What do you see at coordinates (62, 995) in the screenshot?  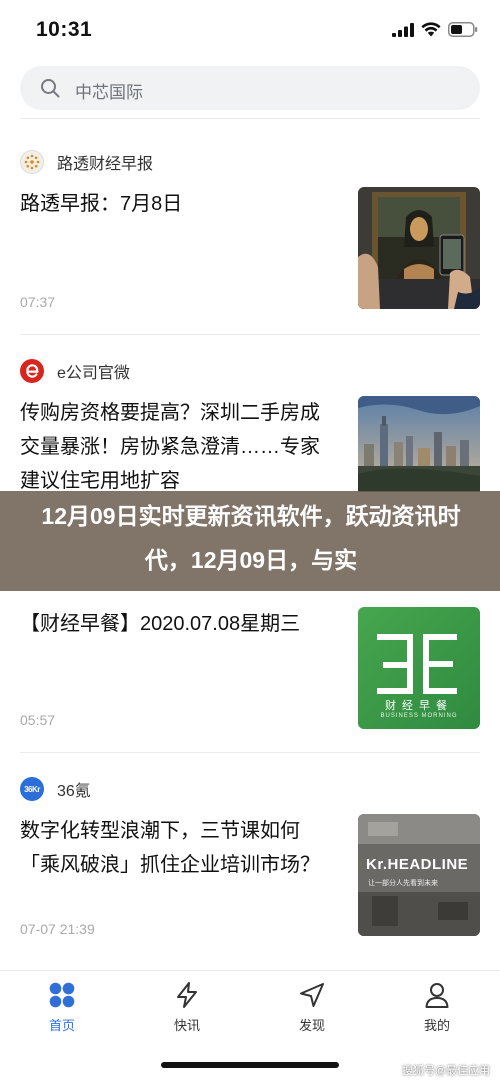 I see `home-grid-icon` at bounding box center [62, 995].